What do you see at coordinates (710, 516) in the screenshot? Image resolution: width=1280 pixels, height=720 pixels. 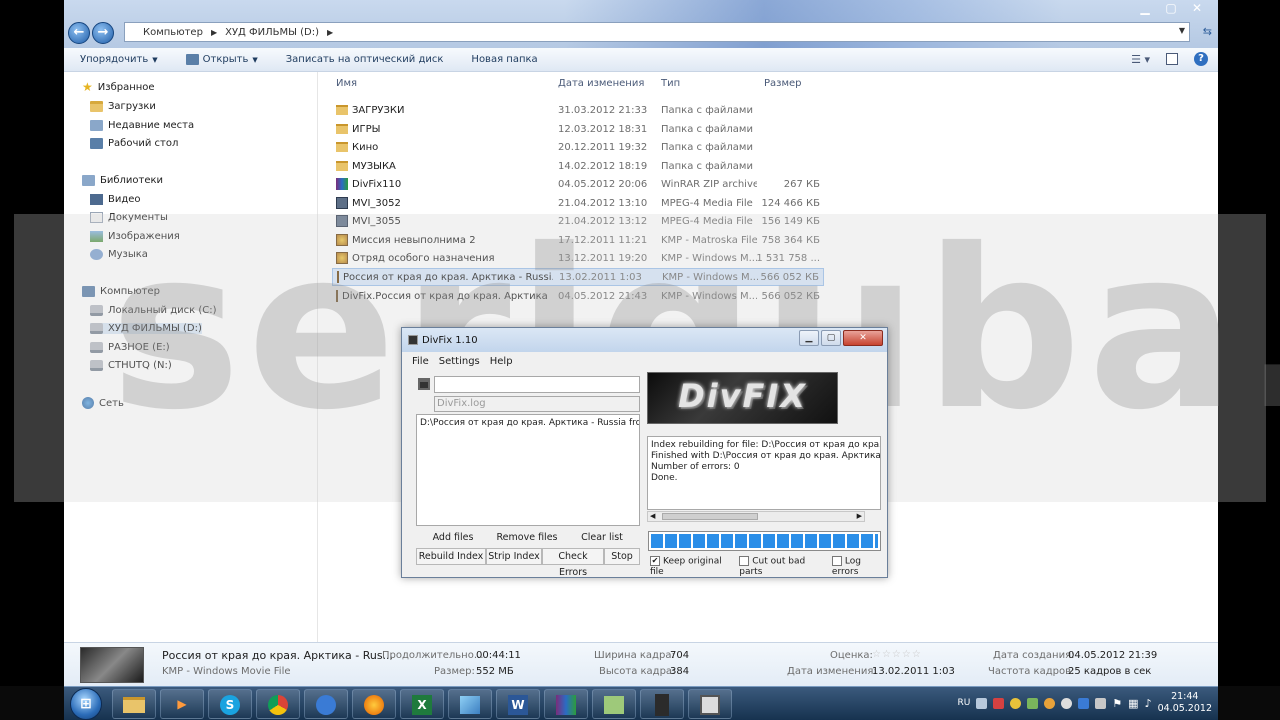 I see `scrollbar-thumb` at bounding box center [710, 516].